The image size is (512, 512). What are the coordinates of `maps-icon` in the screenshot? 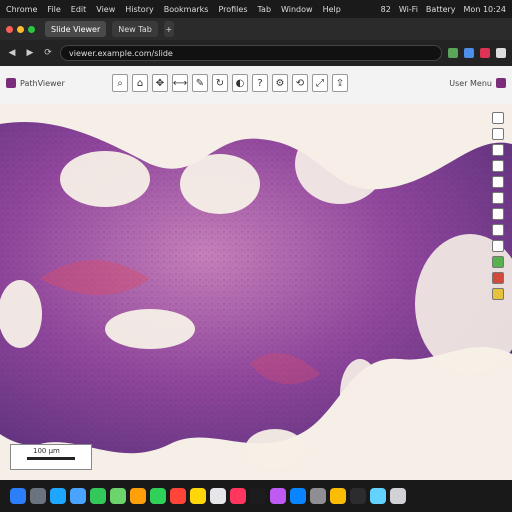 It's located at (118, 496).